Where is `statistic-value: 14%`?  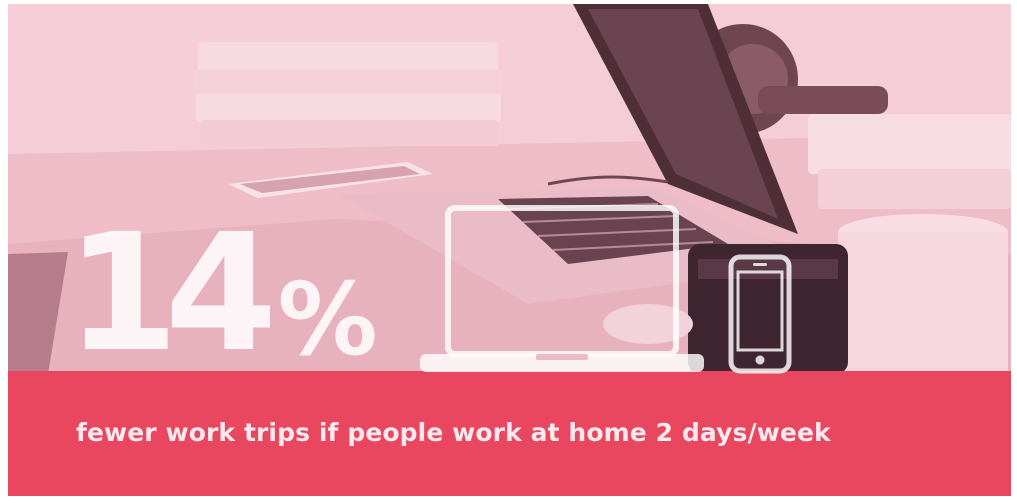
statistic-value: 14% is located at coordinates (222, 294).